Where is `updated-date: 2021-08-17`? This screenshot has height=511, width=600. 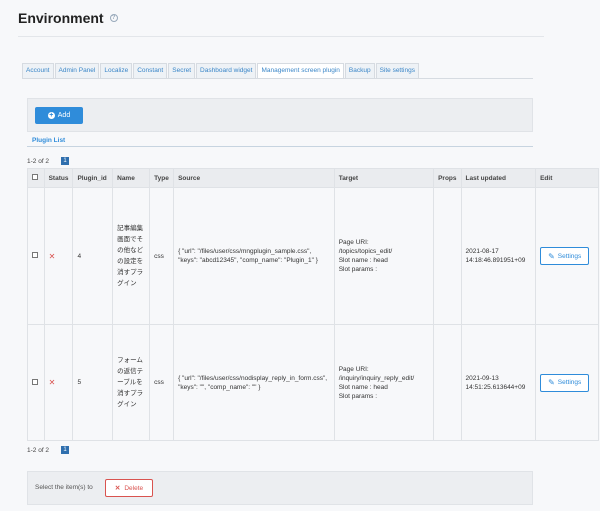 updated-date: 2021-08-17 is located at coordinates (482, 251).